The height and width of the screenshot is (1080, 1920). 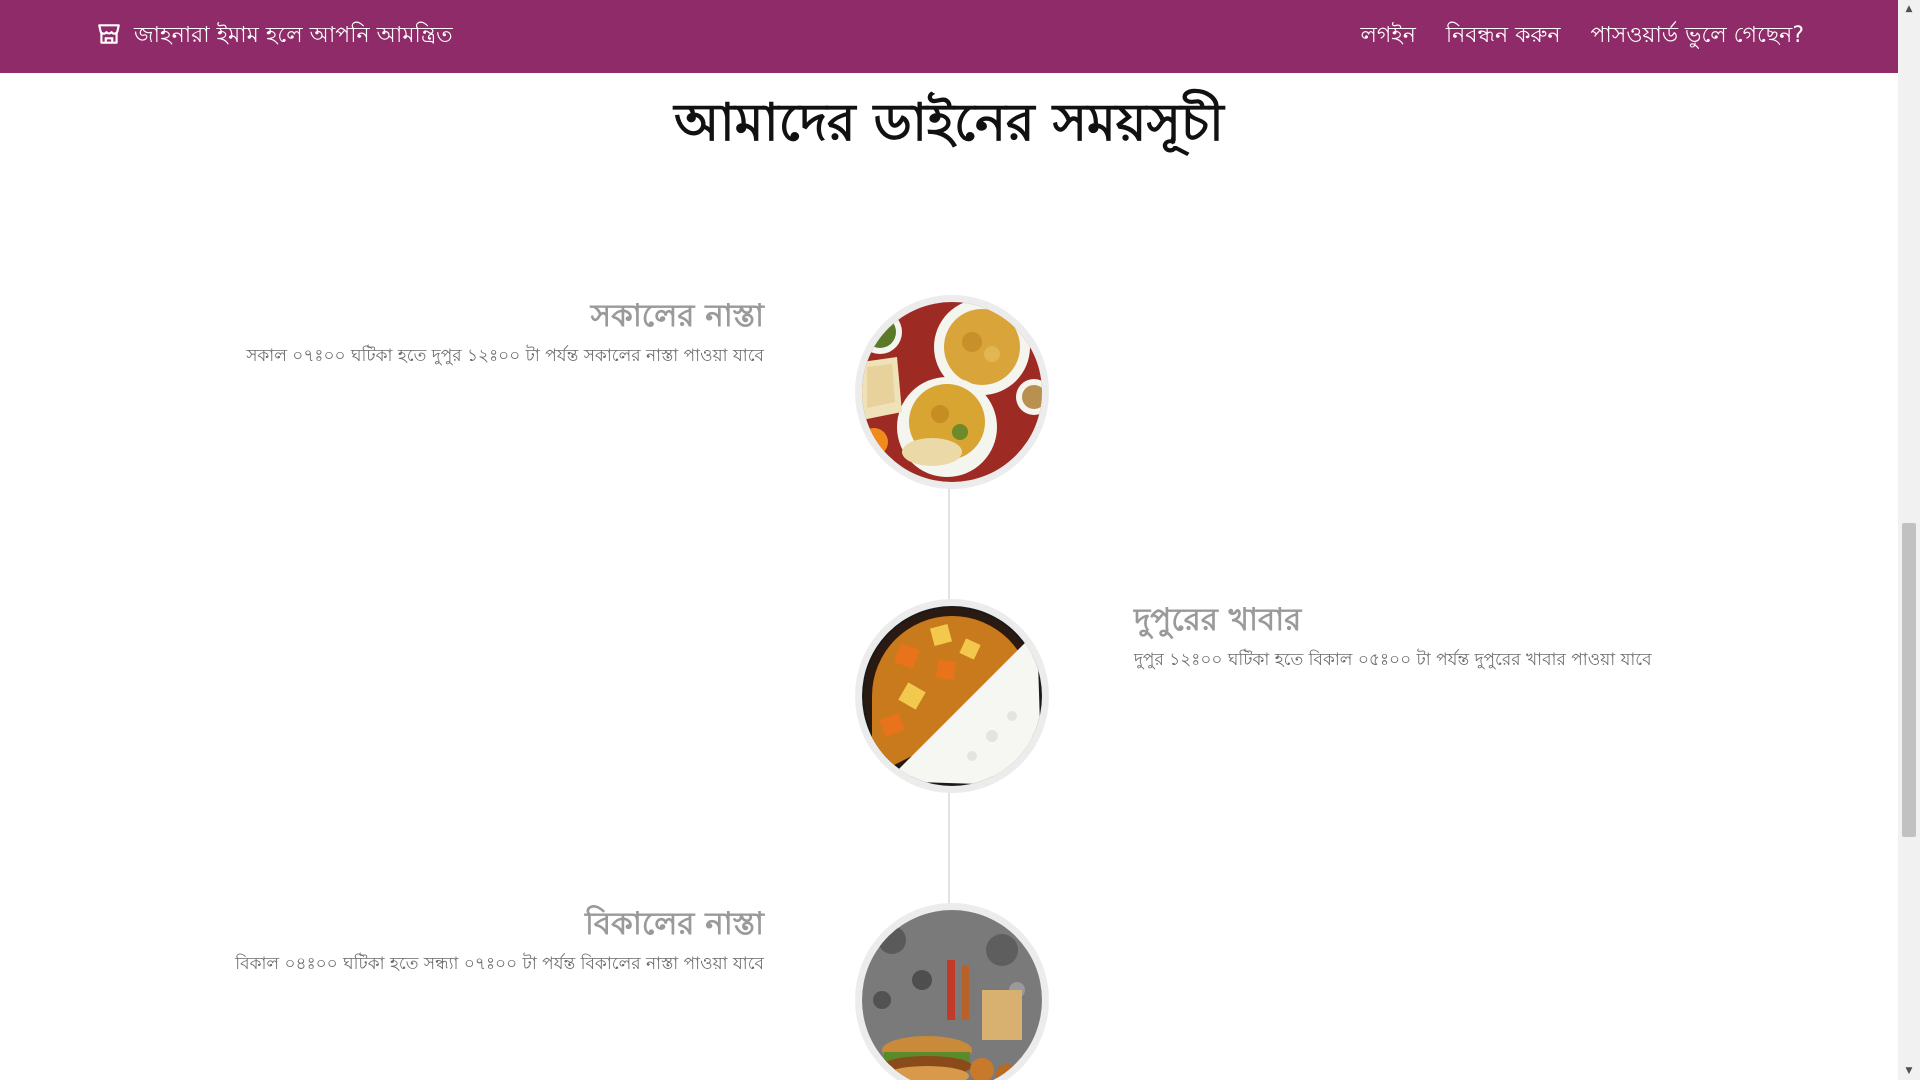 I want to click on forgot-password-link: পাসওয়ার্ড ভুলে গেছেন?, so click(x=1697, y=36).